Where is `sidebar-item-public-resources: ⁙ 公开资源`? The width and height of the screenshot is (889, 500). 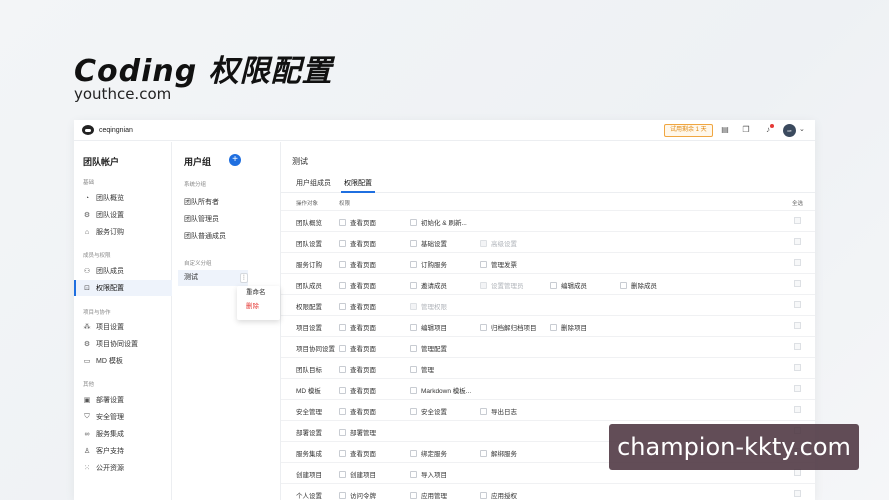 sidebar-item-public-resources: ⁙ 公开资源 is located at coordinates (123, 468).